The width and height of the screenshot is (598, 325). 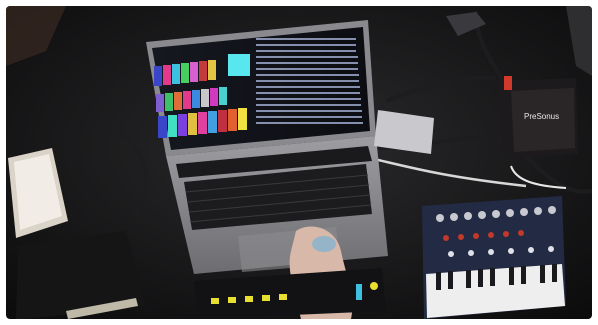 I want to click on synth-keyboard, so click(x=494, y=257).